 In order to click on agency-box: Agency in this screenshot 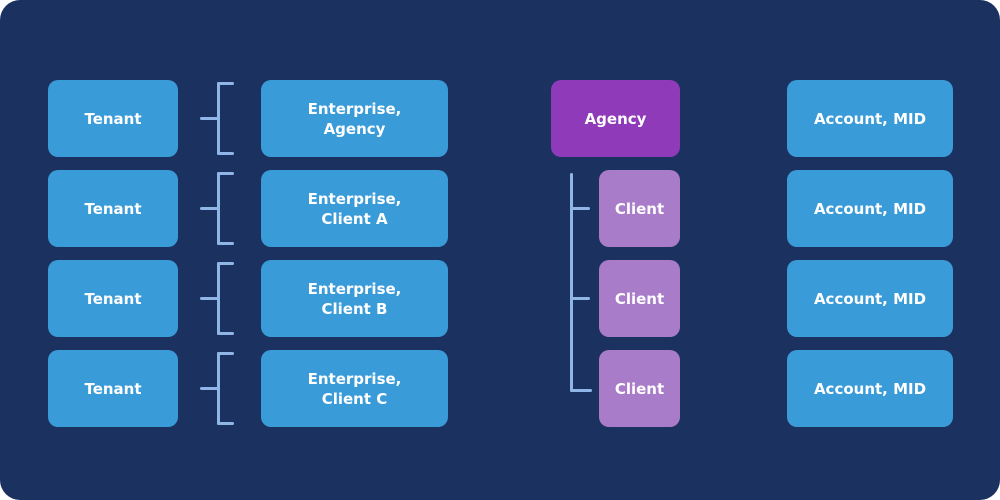, I will do `click(615, 118)`.